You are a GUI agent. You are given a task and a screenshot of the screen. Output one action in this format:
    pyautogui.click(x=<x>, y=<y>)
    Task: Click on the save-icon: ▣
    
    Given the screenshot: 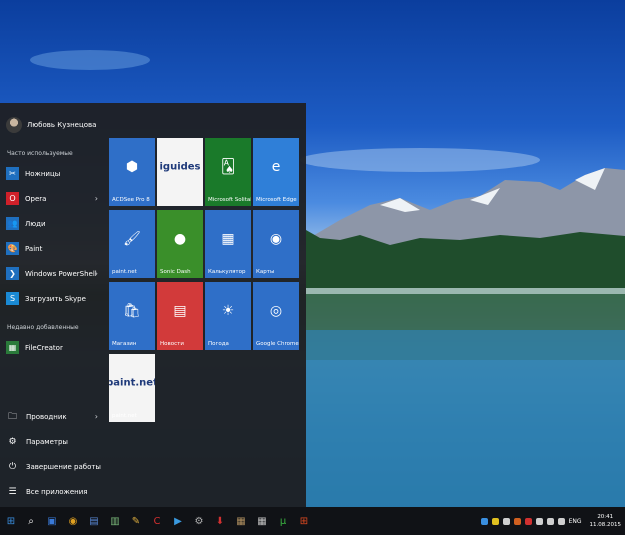 What is the action you would take?
    pyautogui.click(x=52, y=521)
    